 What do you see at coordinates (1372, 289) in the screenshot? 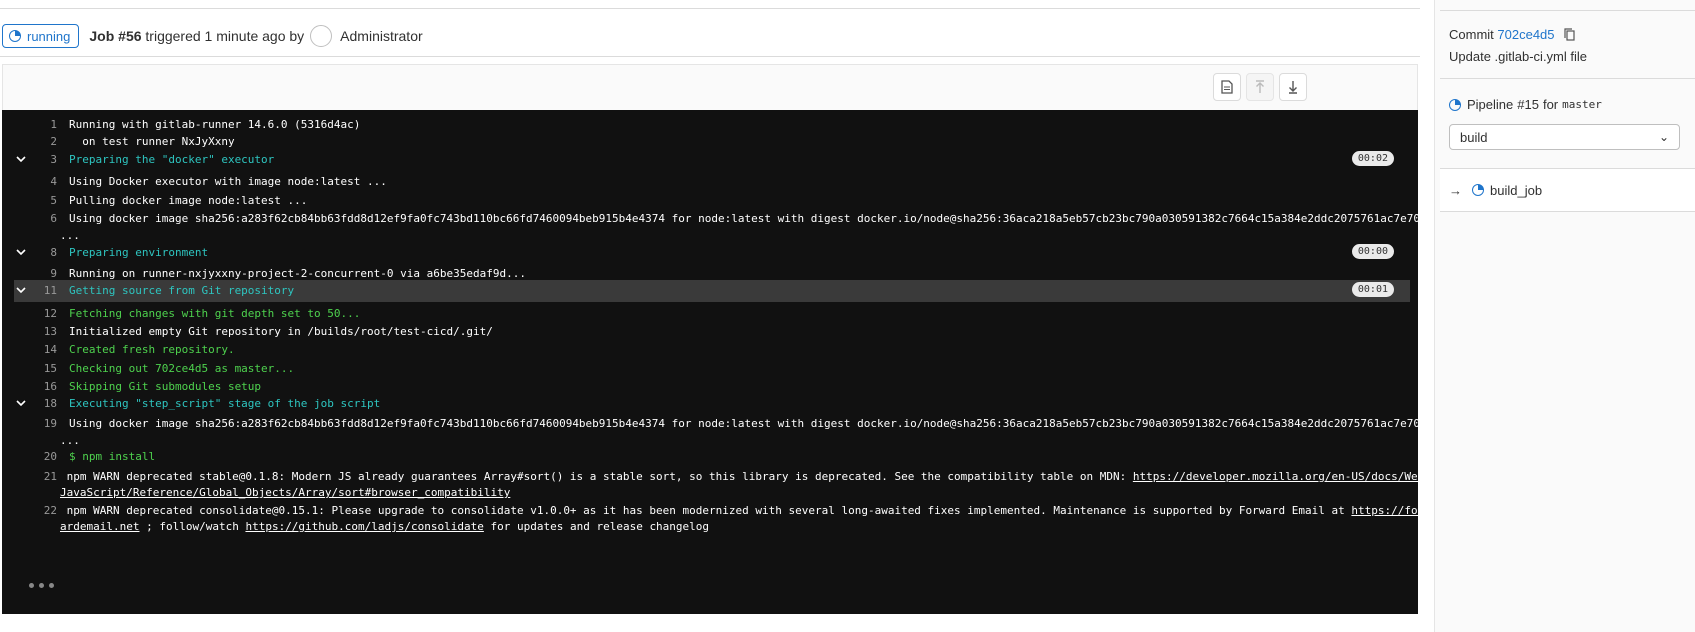
I see `section-duration-badge: 00:01` at bounding box center [1372, 289].